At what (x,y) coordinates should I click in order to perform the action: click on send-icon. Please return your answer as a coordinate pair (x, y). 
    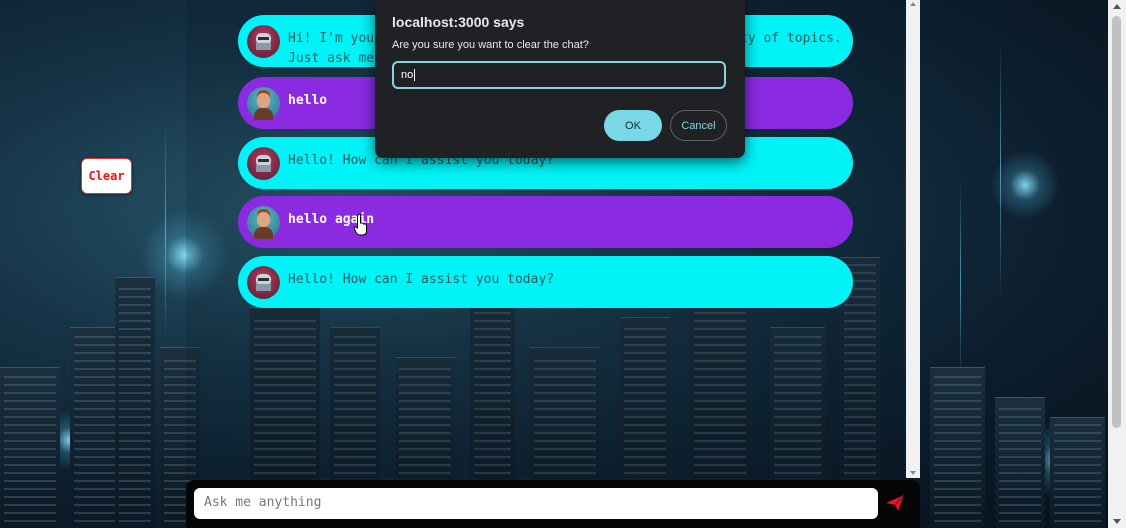
    Looking at the image, I should click on (895, 503).